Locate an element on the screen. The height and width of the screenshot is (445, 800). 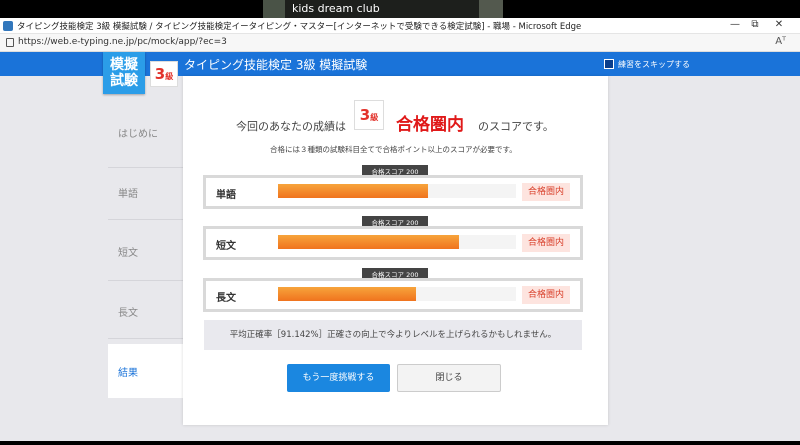
level-suffix: 級 is located at coordinates (374, 117).